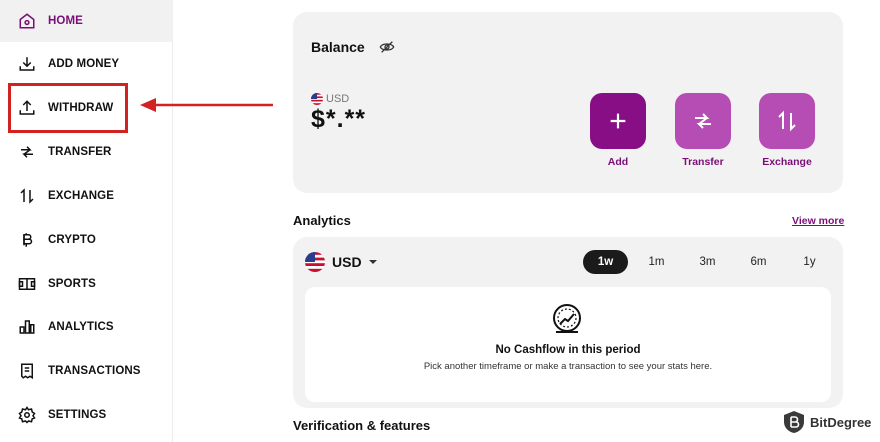 The height and width of the screenshot is (442, 880). Describe the element at coordinates (206, 105) in the screenshot. I see `red-arrow-icon` at that location.